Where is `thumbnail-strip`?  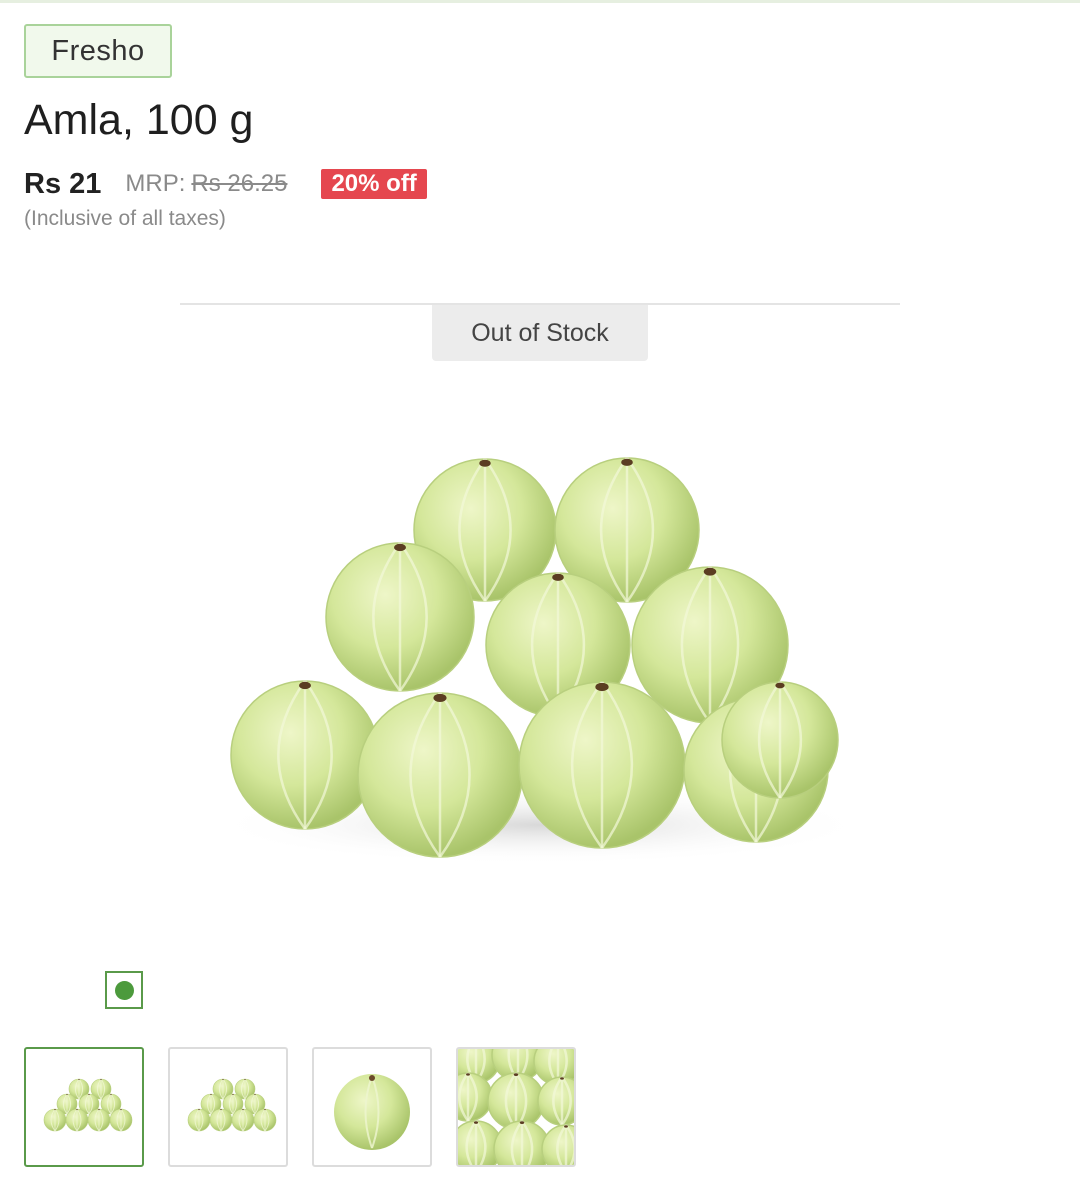 thumbnail-strip is located at coordinates (312, 1107).